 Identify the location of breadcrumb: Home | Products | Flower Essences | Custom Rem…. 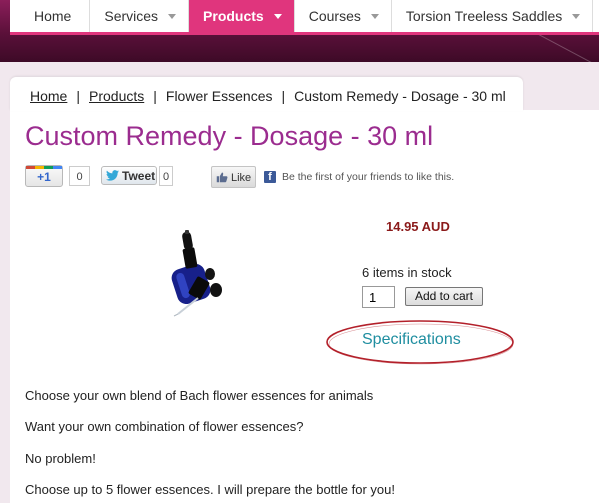
(266, 94).